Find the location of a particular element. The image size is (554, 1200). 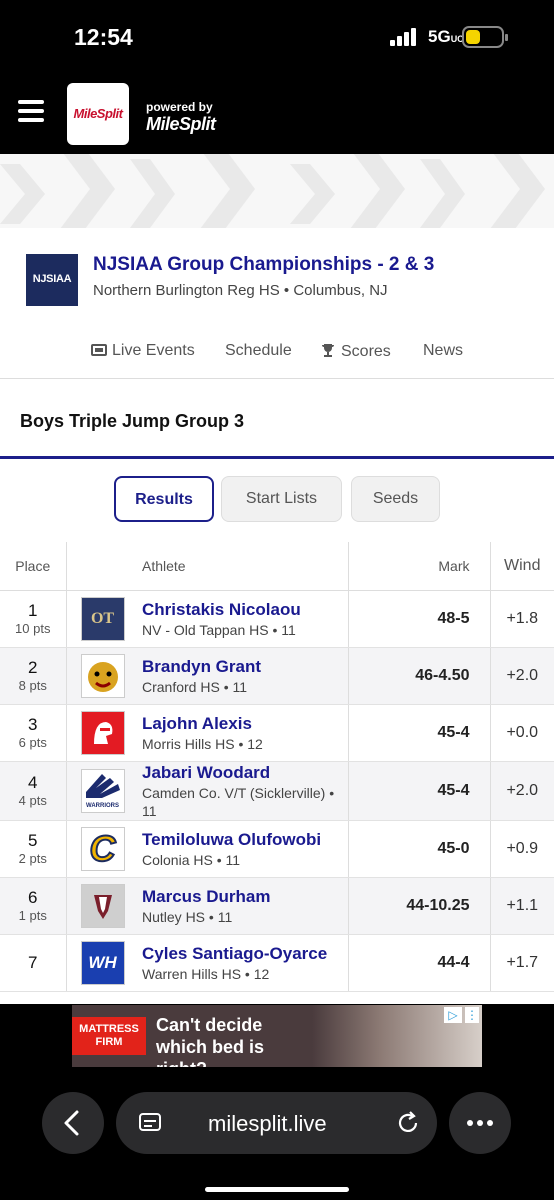

wind-value: +1.7 is located at coordinates (522, 962).